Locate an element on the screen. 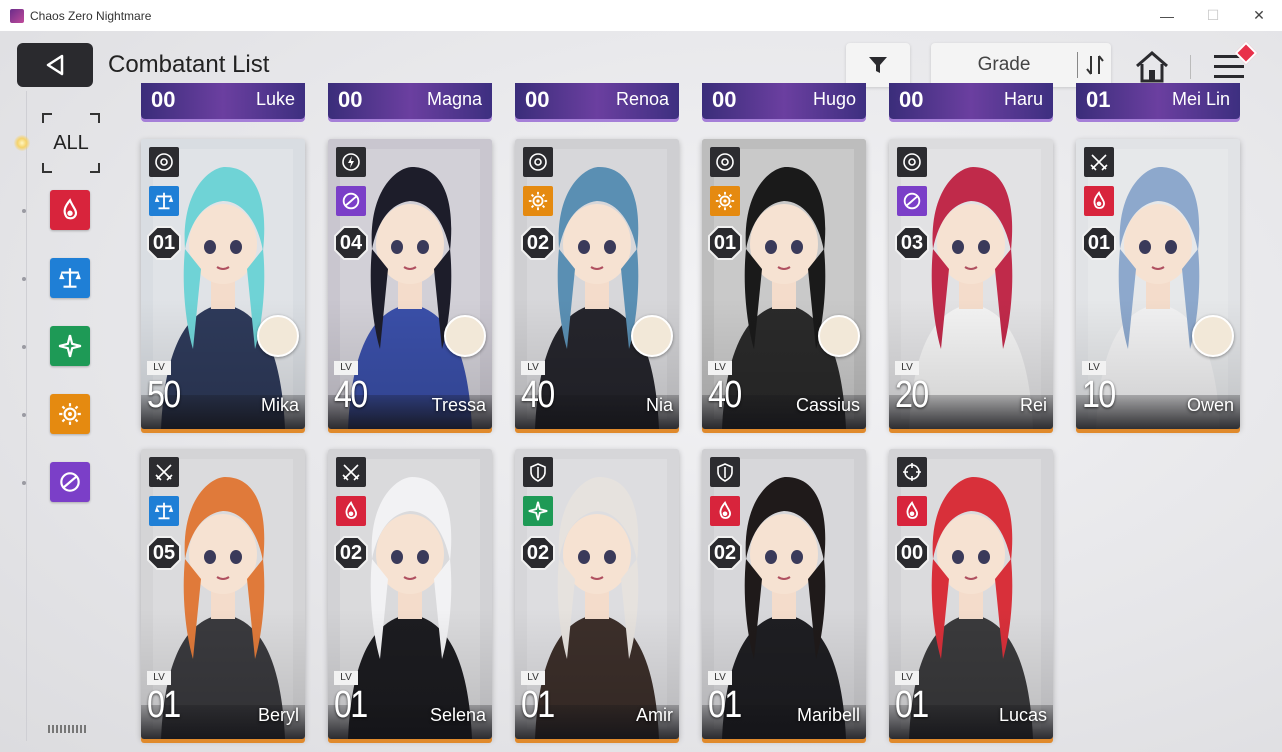  selection-glow is located at coordinates (22, 143).